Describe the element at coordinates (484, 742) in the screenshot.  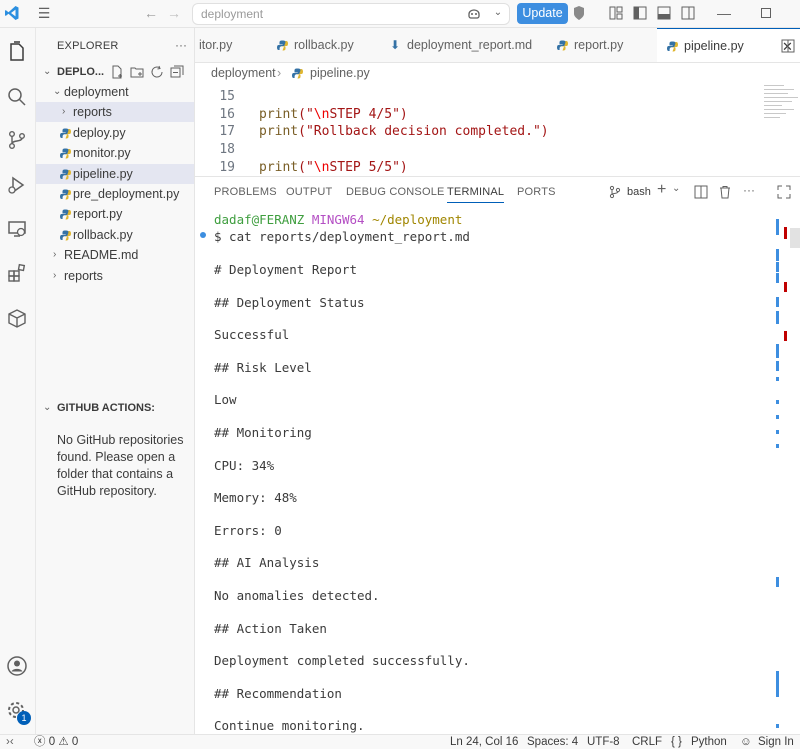
I see `cursor-position: Ln 24, Col 16` at that location.